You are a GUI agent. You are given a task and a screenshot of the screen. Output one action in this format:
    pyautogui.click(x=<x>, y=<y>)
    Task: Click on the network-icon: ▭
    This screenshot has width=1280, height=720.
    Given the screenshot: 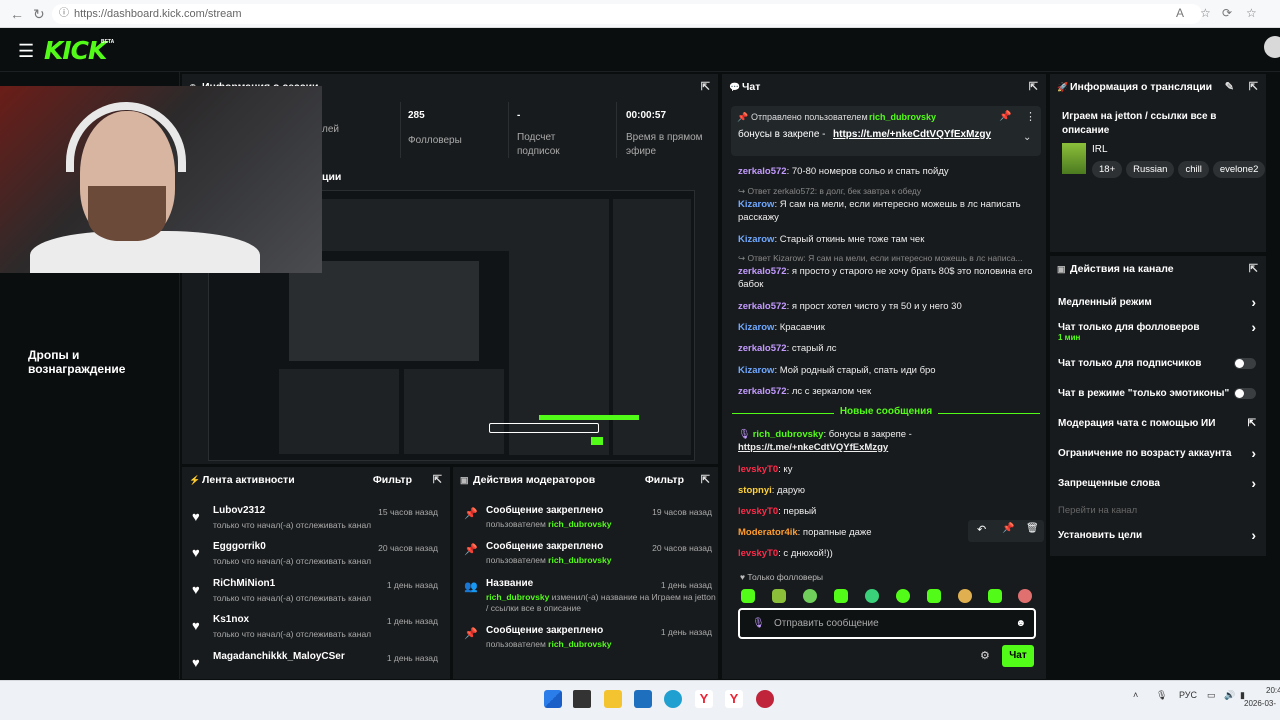 What is the action you would take?
    pyautogui.click(x=1211, y=695)
    